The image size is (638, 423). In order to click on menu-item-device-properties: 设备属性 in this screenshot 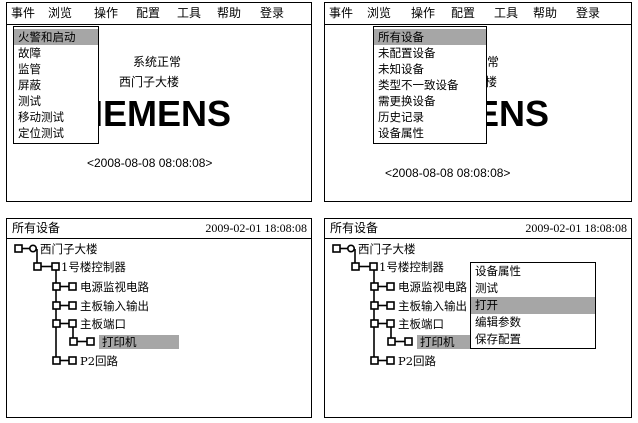, I will do `click(430, 133)`.